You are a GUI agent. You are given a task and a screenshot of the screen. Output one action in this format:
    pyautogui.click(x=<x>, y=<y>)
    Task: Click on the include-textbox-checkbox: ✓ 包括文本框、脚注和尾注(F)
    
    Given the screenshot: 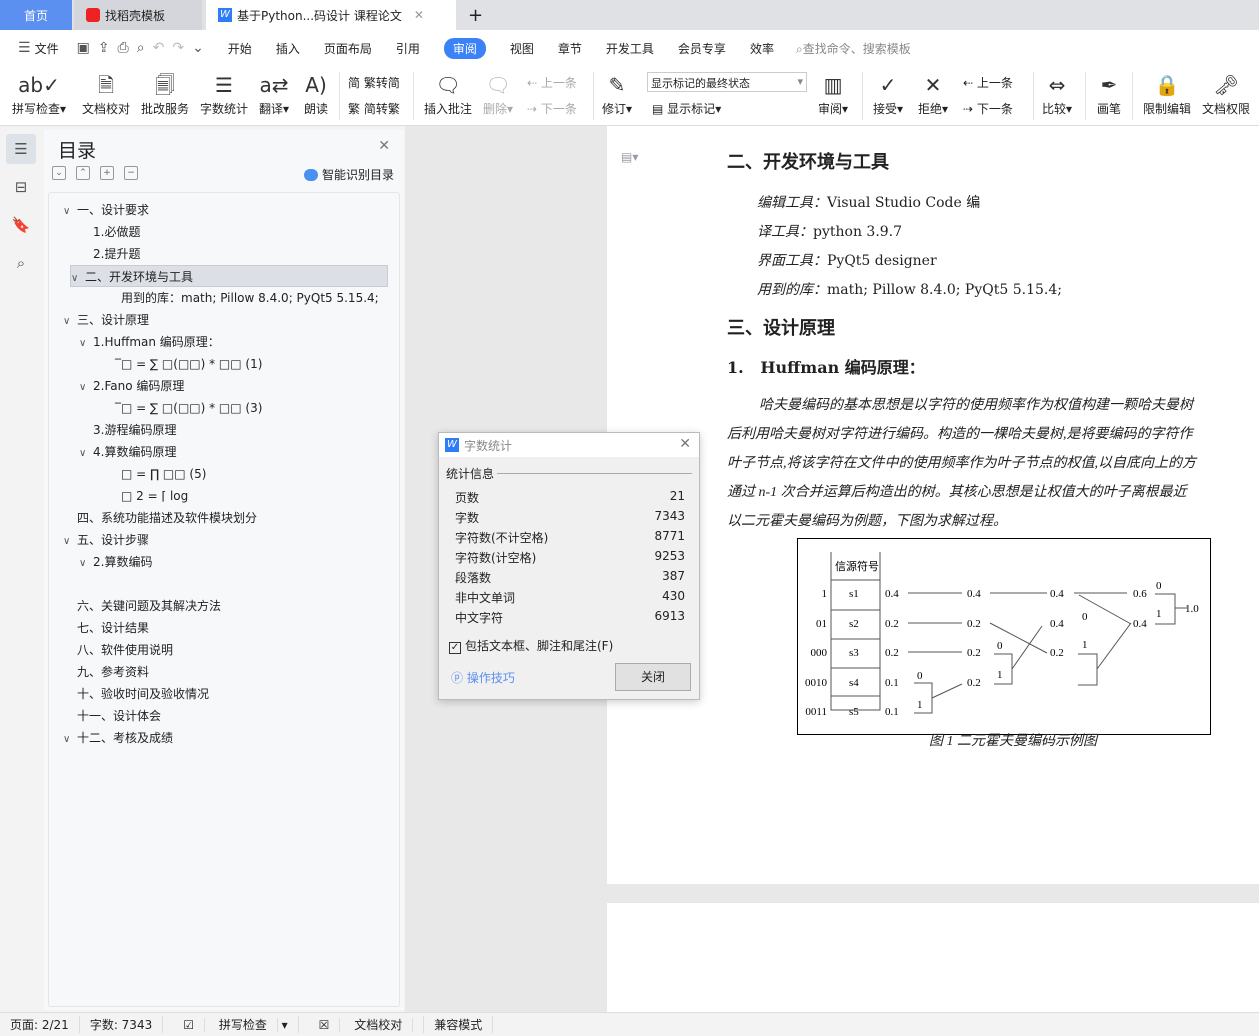 What is the action you would take?
    pyautogui.click(x=531, y=645)
    